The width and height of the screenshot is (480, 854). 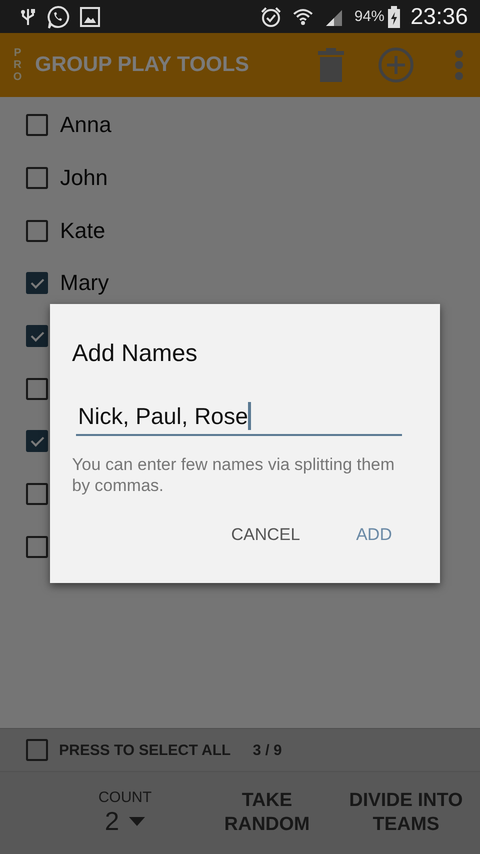 What do you see at coordinates (145, 750) in the screenshot?
I see `select-all-label: PRESS TO SELECT ALL` at bounding box center [145, 750].